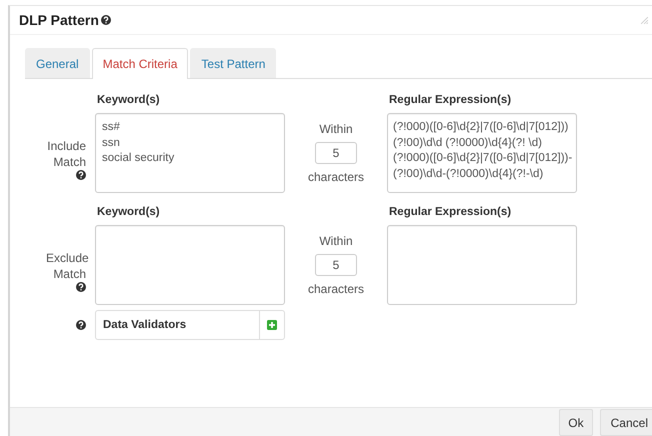  What do you see at coordinates (57, 63) in the screenshot?
I see `tab: General` at bounding box center [57, 63].